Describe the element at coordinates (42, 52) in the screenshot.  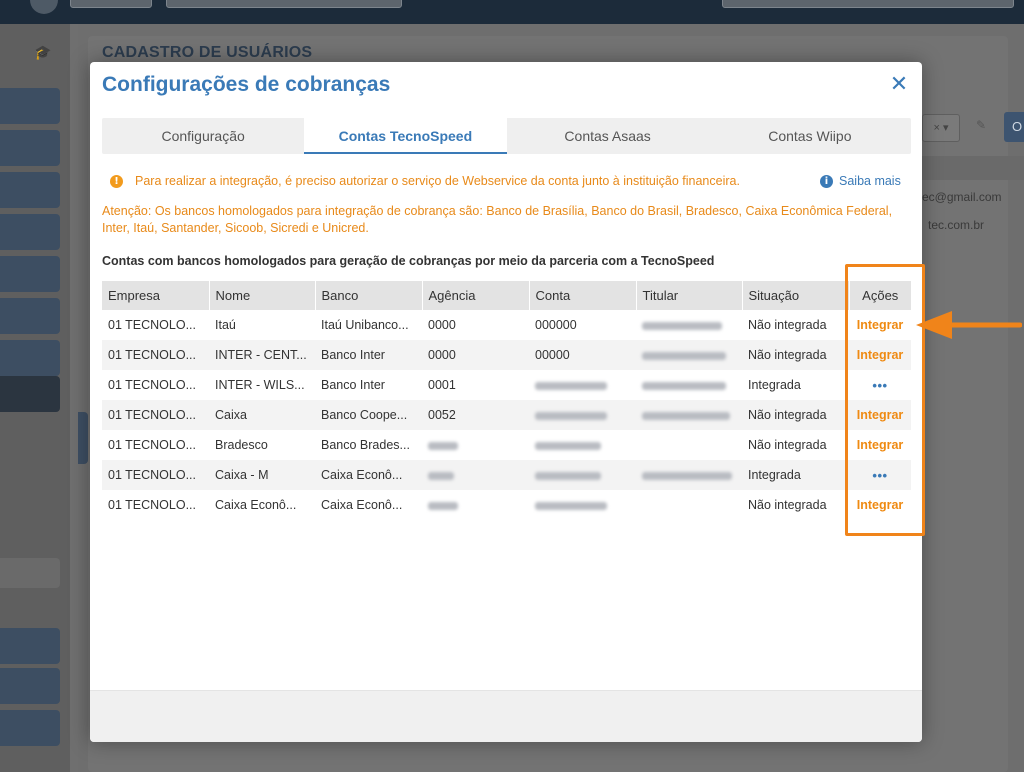
I see `graduation-cap-icon: 🎓` at that location.